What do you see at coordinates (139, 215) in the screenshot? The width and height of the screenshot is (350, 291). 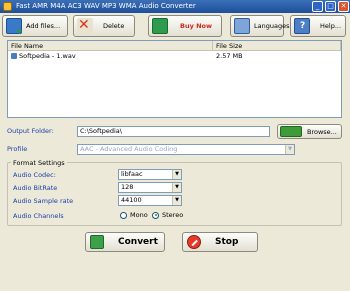 I see `mono-label: Mono` at bounding box center [139, 215].